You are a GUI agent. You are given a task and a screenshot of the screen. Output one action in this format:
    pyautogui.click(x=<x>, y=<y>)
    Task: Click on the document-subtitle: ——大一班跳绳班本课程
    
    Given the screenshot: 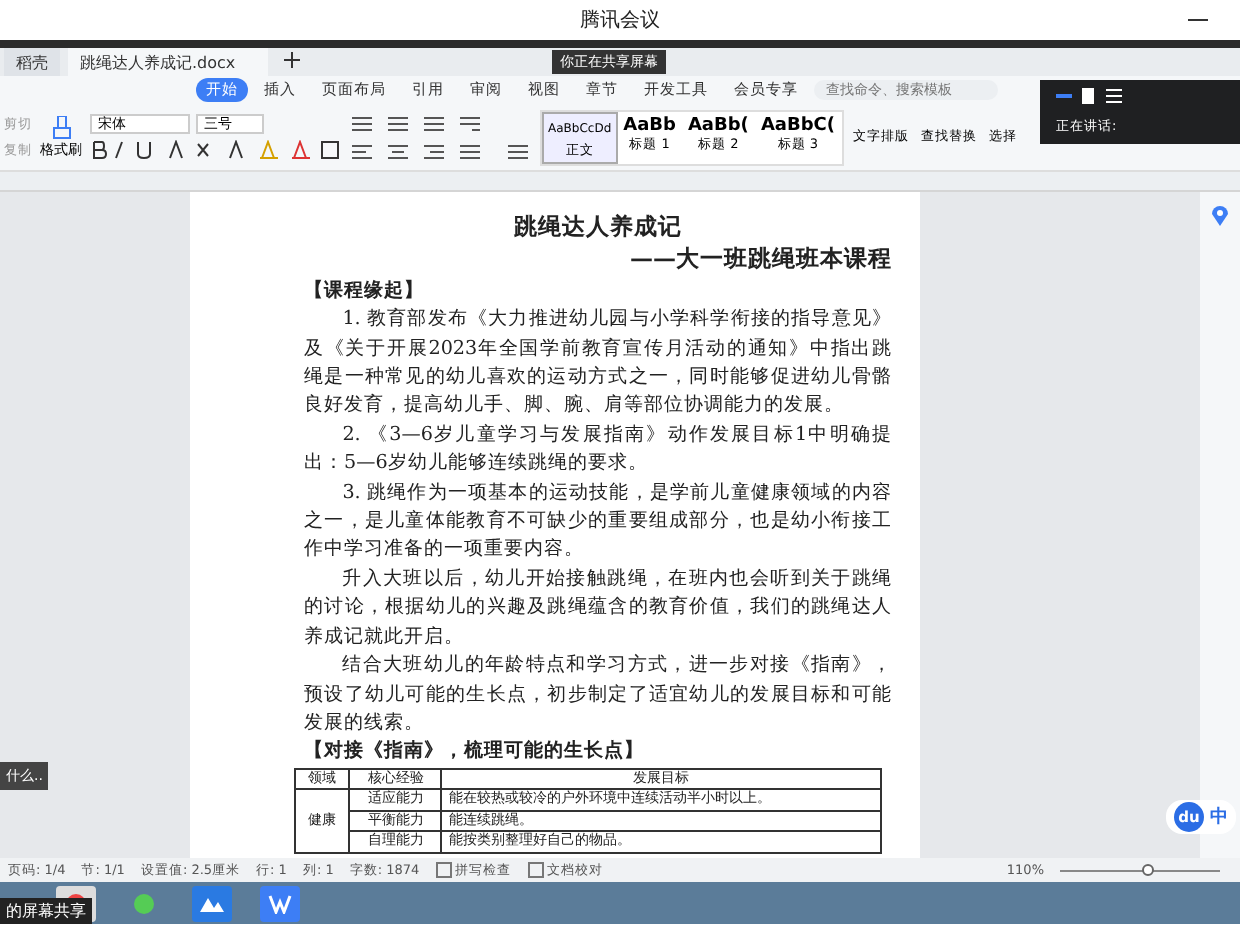 What is the action you would take?
    pyautogui.click(x=760, y=259)
    